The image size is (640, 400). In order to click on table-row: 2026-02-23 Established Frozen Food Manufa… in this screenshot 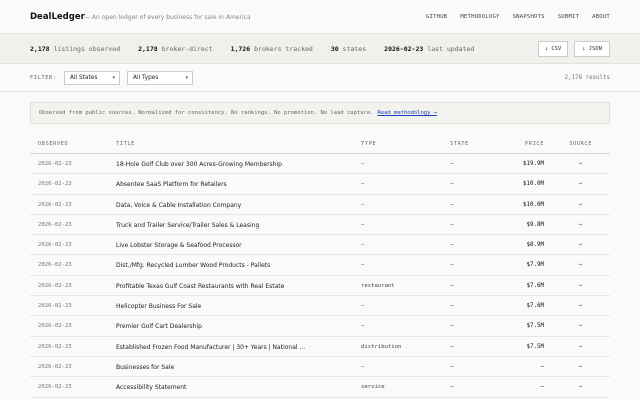, I will do `click(320, 347)`.